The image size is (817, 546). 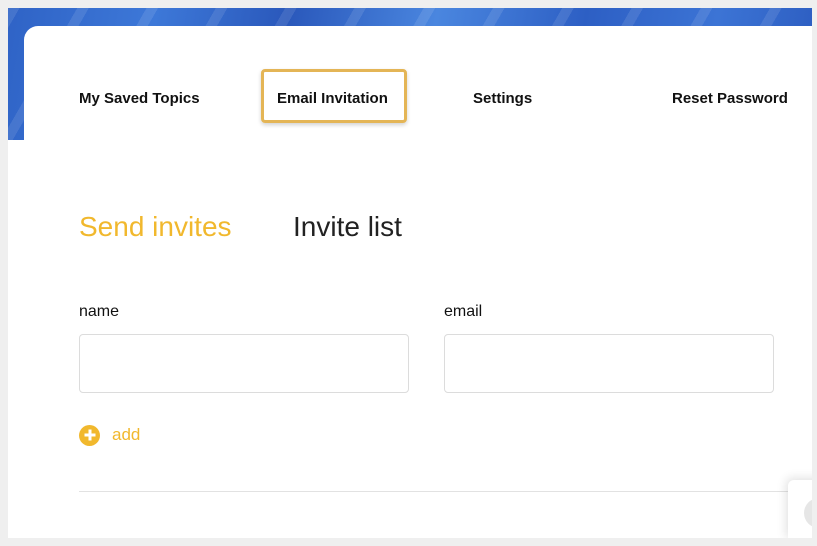 What do you see at coordinates (139, 98) in the screenshot?
I see `tab-my-saved-topics: My Saved Topics` at bounding box center [139, 98].